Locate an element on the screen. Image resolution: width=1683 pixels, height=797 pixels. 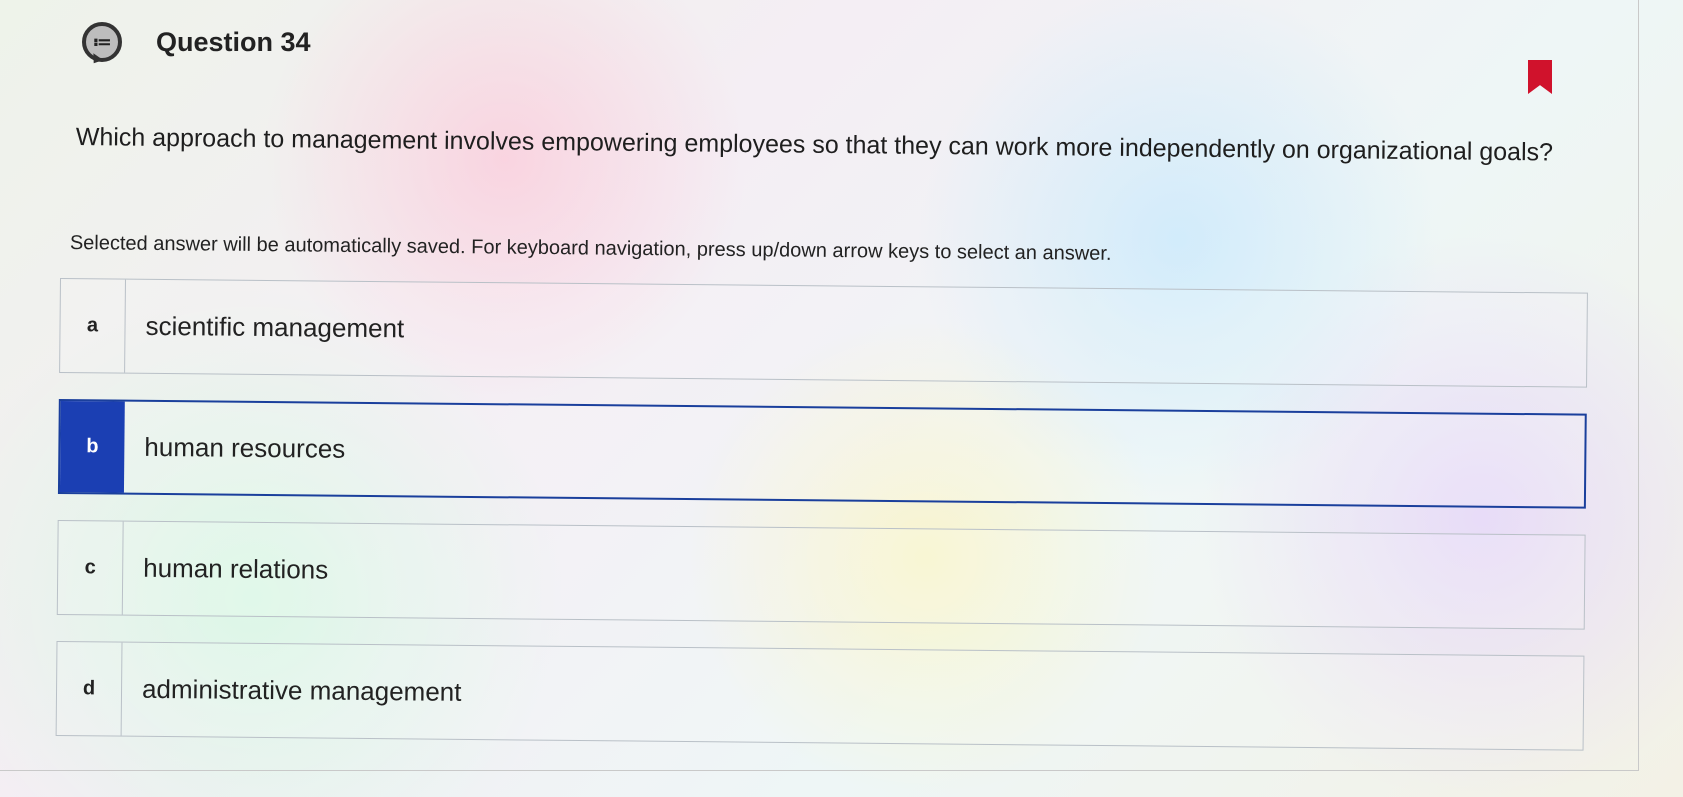
answer-text: scientific management is located at coordinates (275, 327).